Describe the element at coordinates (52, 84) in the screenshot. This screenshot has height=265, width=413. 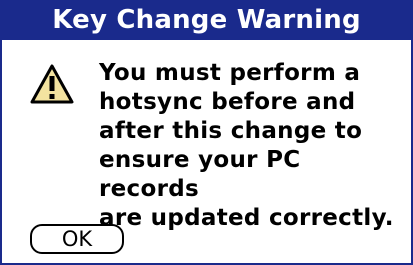
I see `warning-icon` at that location.